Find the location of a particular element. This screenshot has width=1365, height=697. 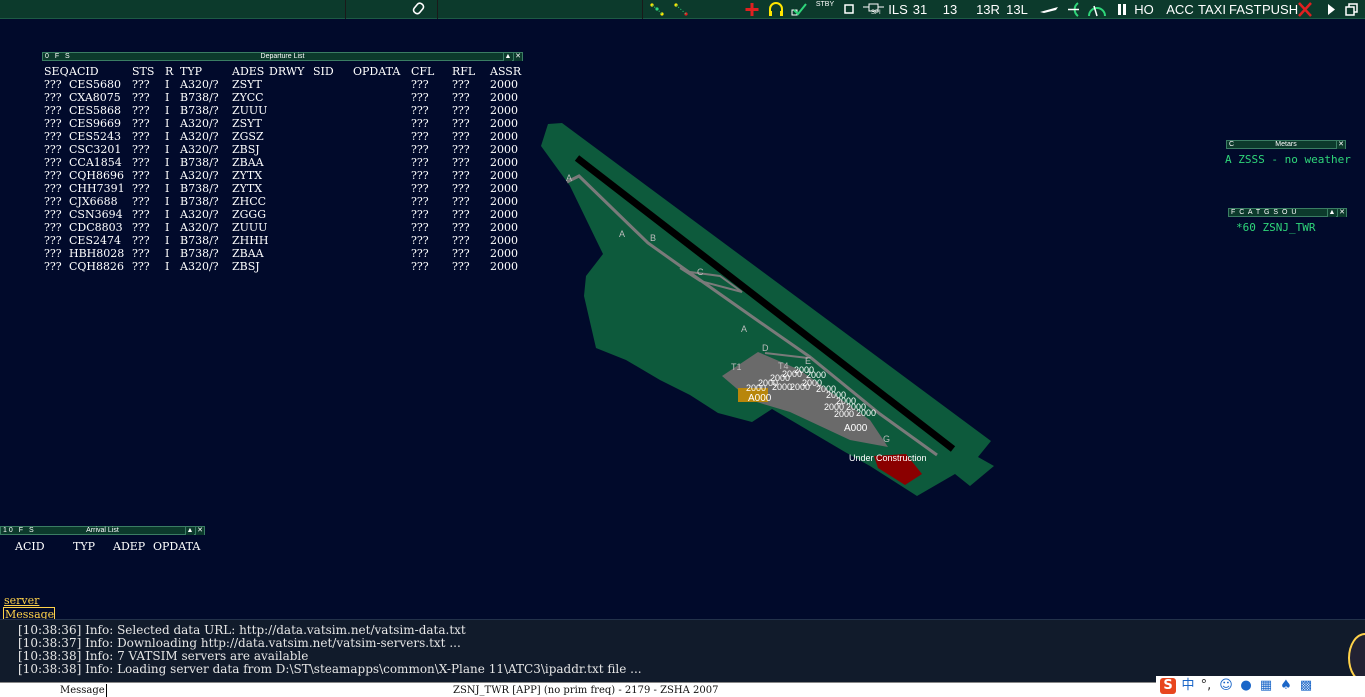

stand-number-label: 2000 is located at coordinates (866, 413).